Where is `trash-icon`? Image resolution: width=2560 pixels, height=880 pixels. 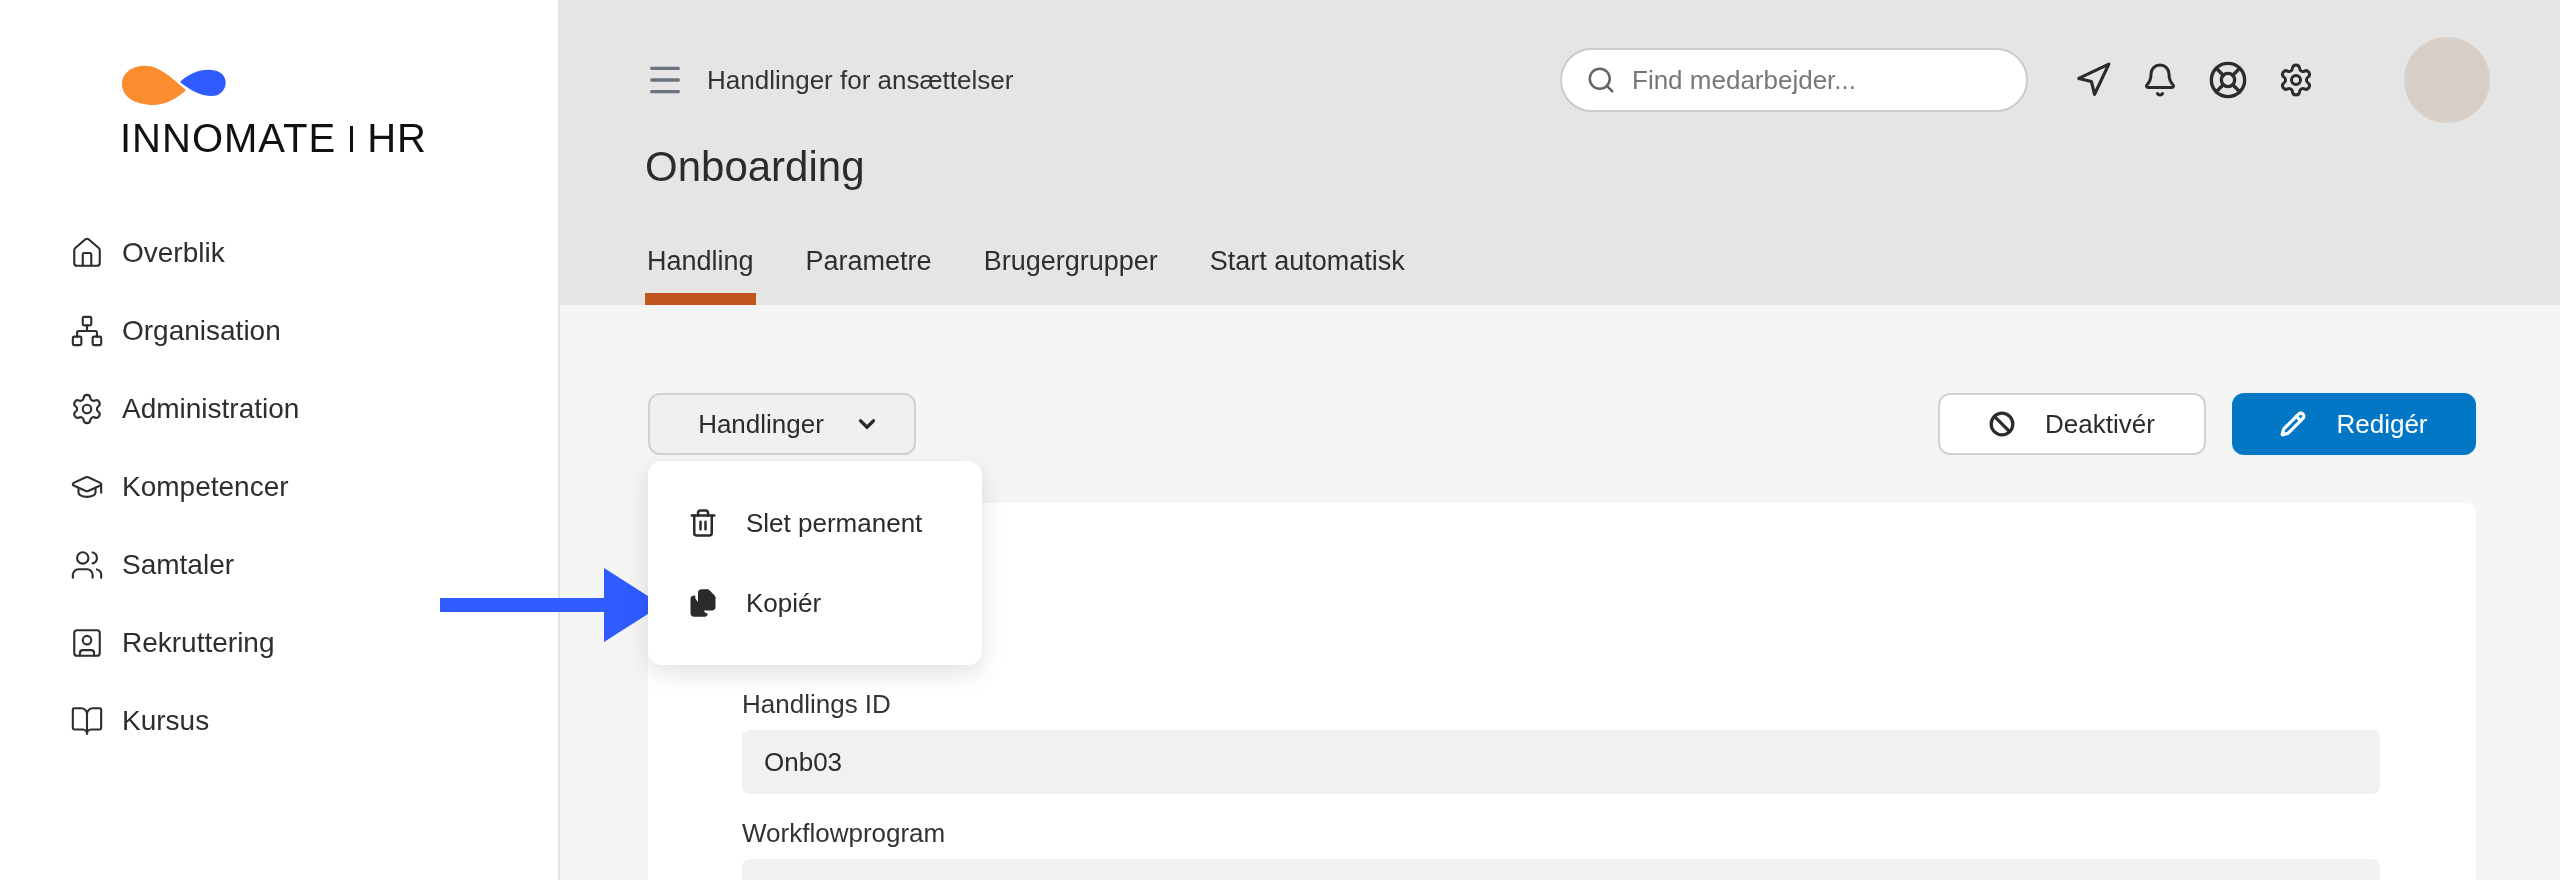 trash-icon is located at coordinates (703, 523).